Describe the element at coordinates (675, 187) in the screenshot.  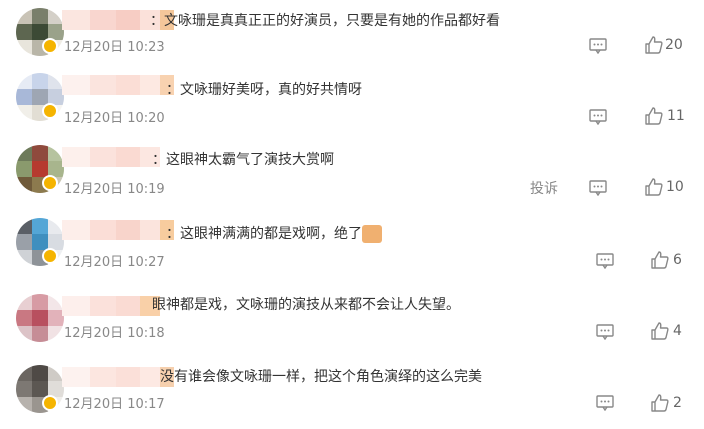
I see `like-count: 10` at that location.